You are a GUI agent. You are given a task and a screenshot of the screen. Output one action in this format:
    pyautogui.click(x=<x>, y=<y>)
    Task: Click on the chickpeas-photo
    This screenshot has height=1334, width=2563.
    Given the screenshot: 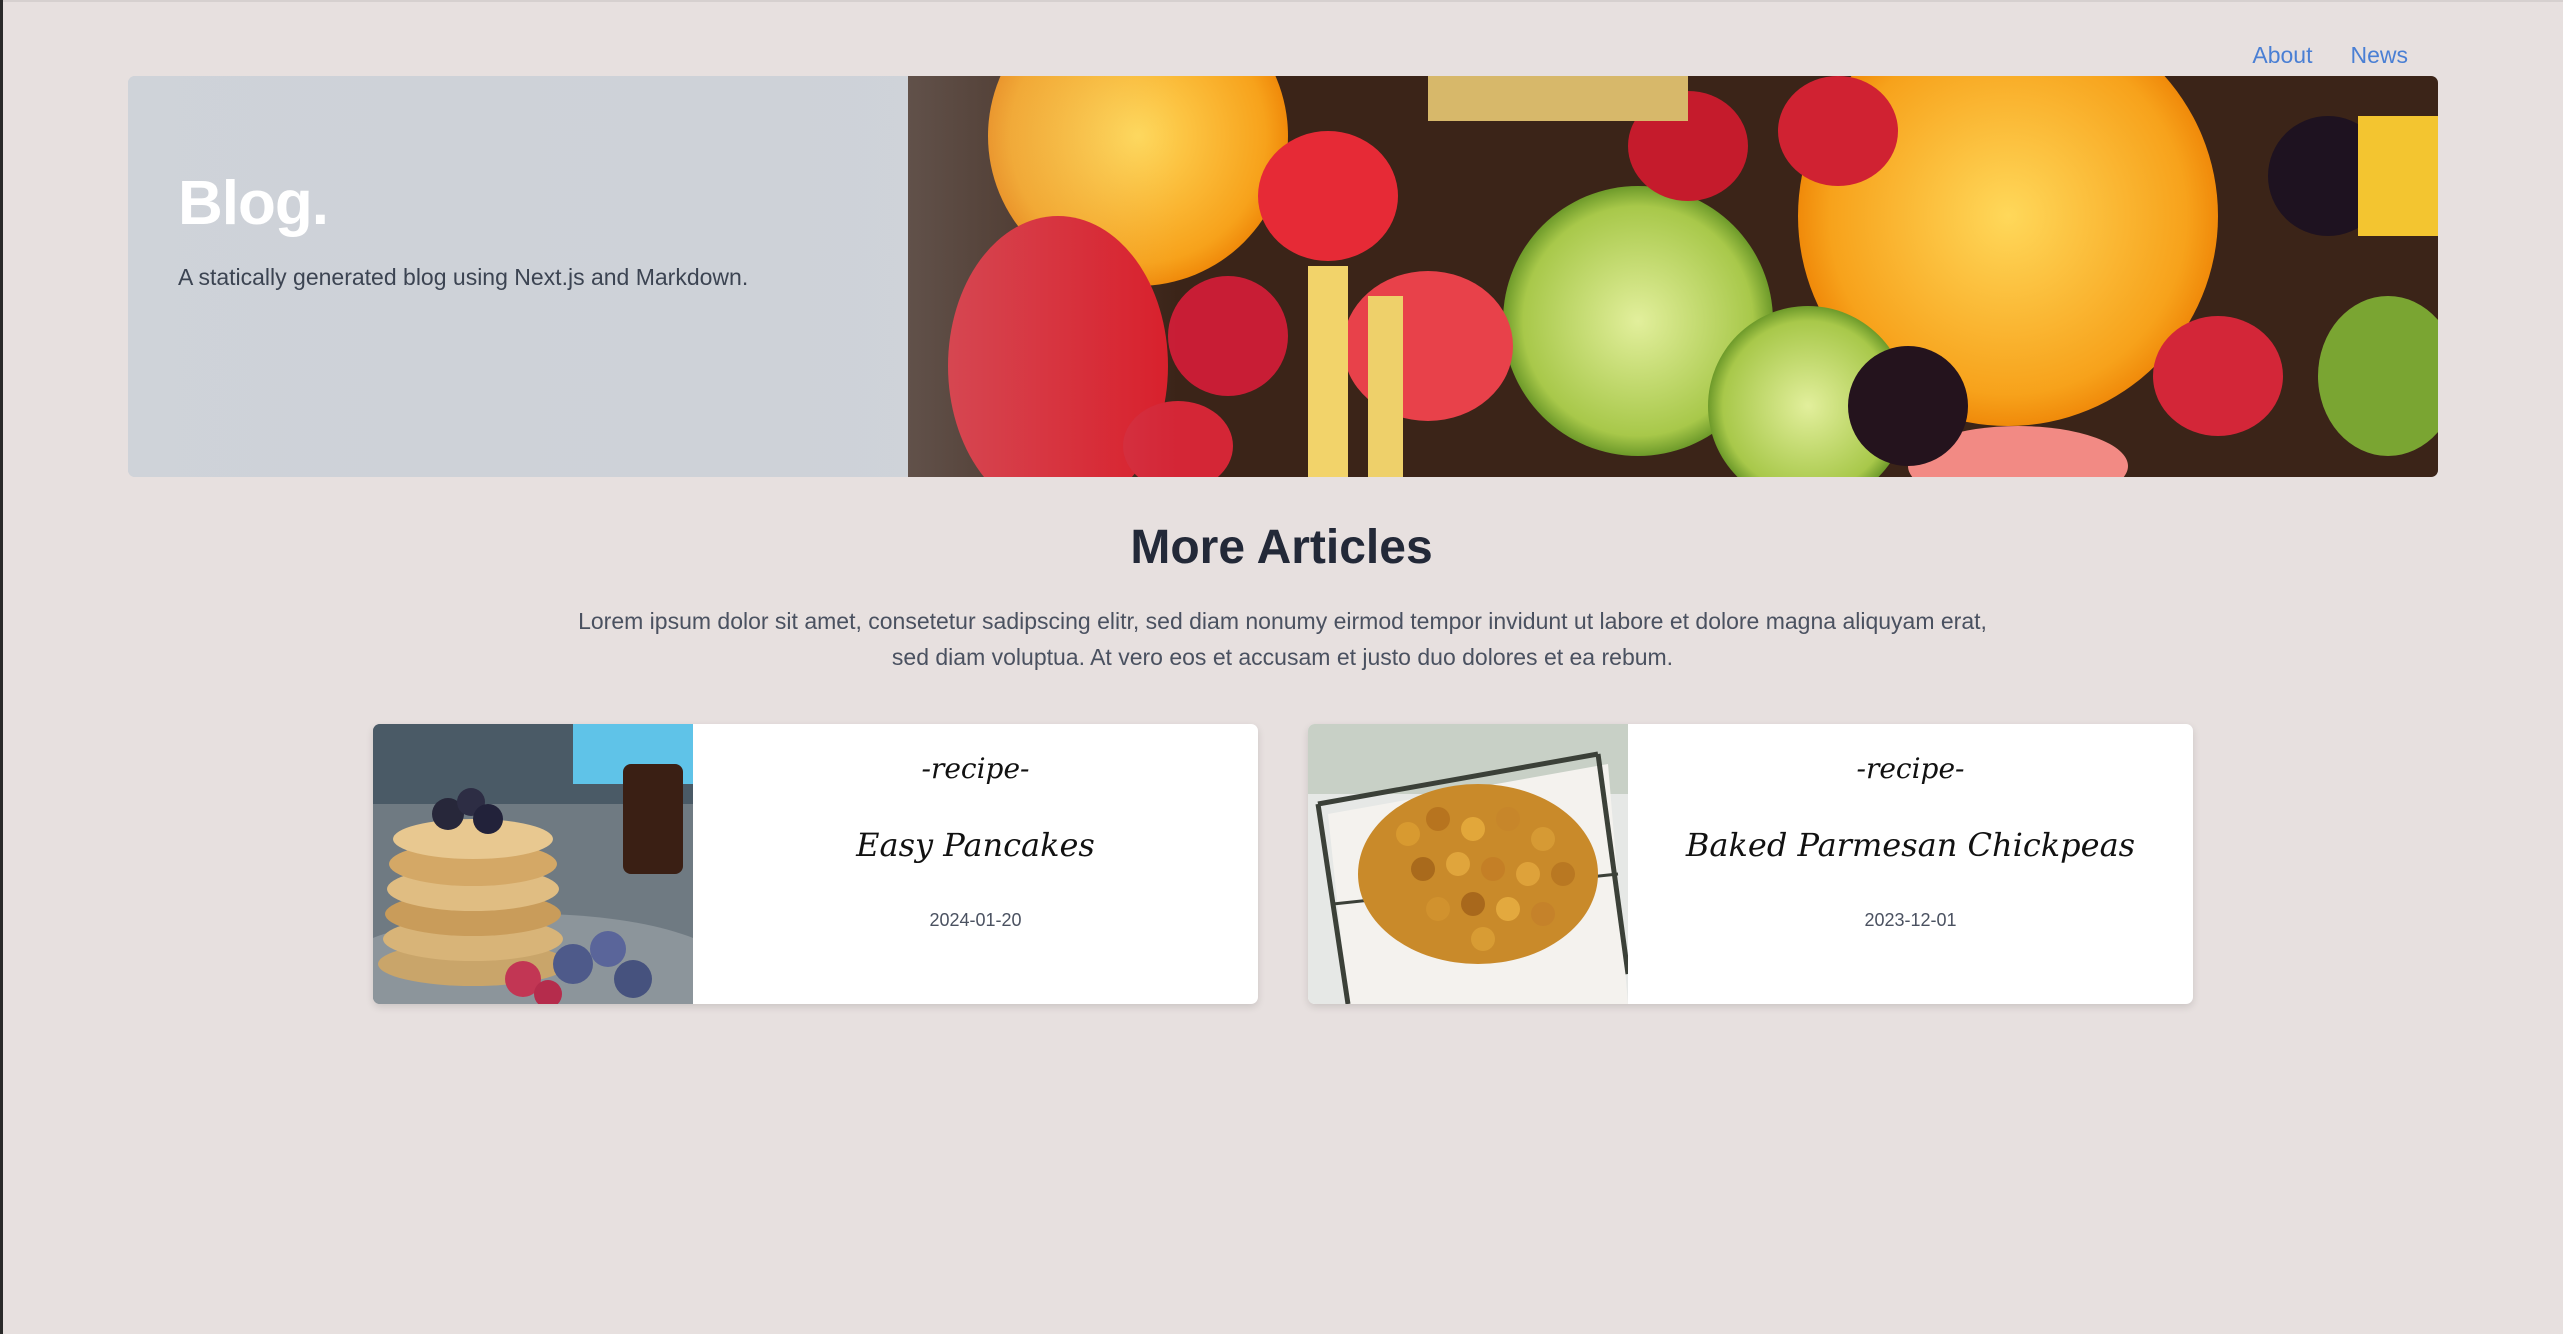 What is the action you would take?
    pyautogui.click(x=1468, y=864)
    